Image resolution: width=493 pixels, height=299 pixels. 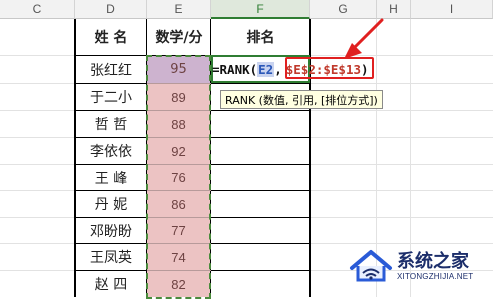 I want to click on table-row-score: 88, so click(x=178, y=124).